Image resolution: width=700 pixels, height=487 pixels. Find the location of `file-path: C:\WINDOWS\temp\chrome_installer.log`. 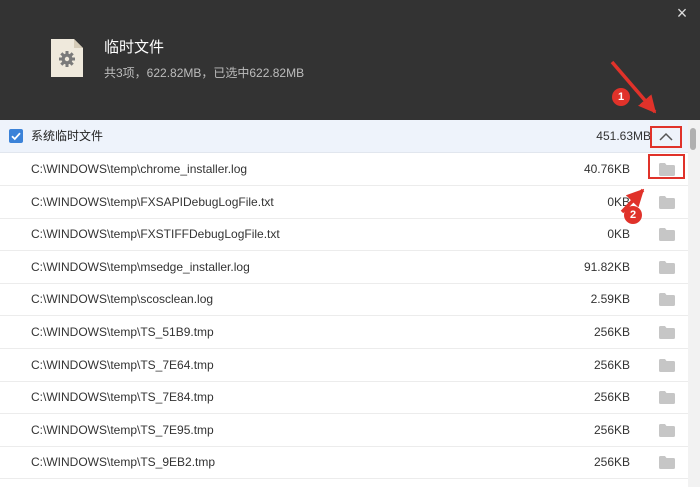

file-path: C:\WINDOWS\temp\chrome_installer.log is located at coordinates (139, 169).